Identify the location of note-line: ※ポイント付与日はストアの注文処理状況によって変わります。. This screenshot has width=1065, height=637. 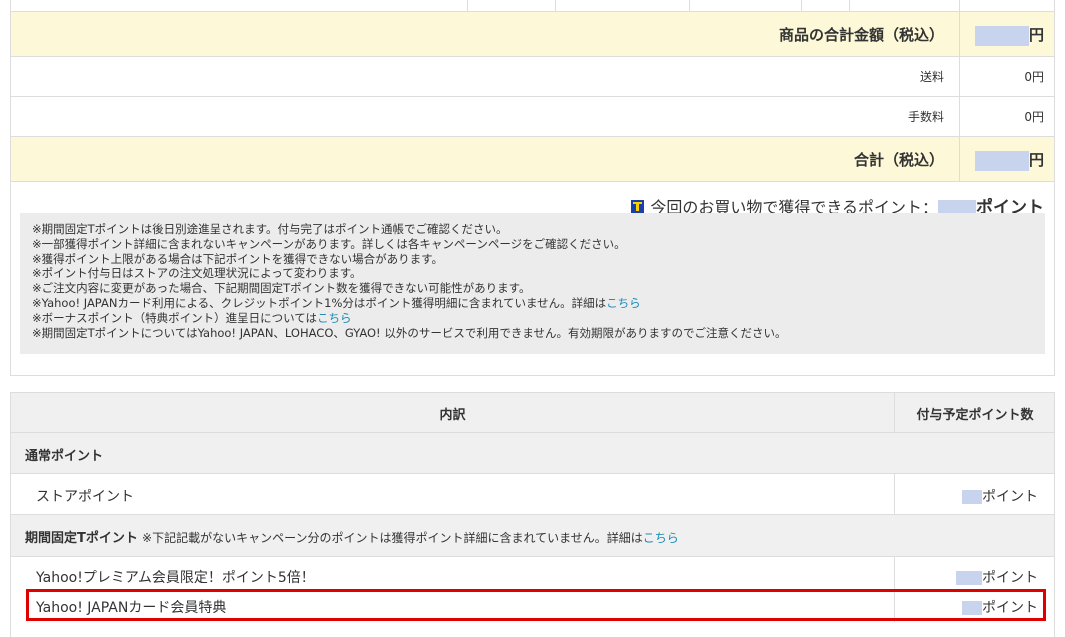
(197, 273).